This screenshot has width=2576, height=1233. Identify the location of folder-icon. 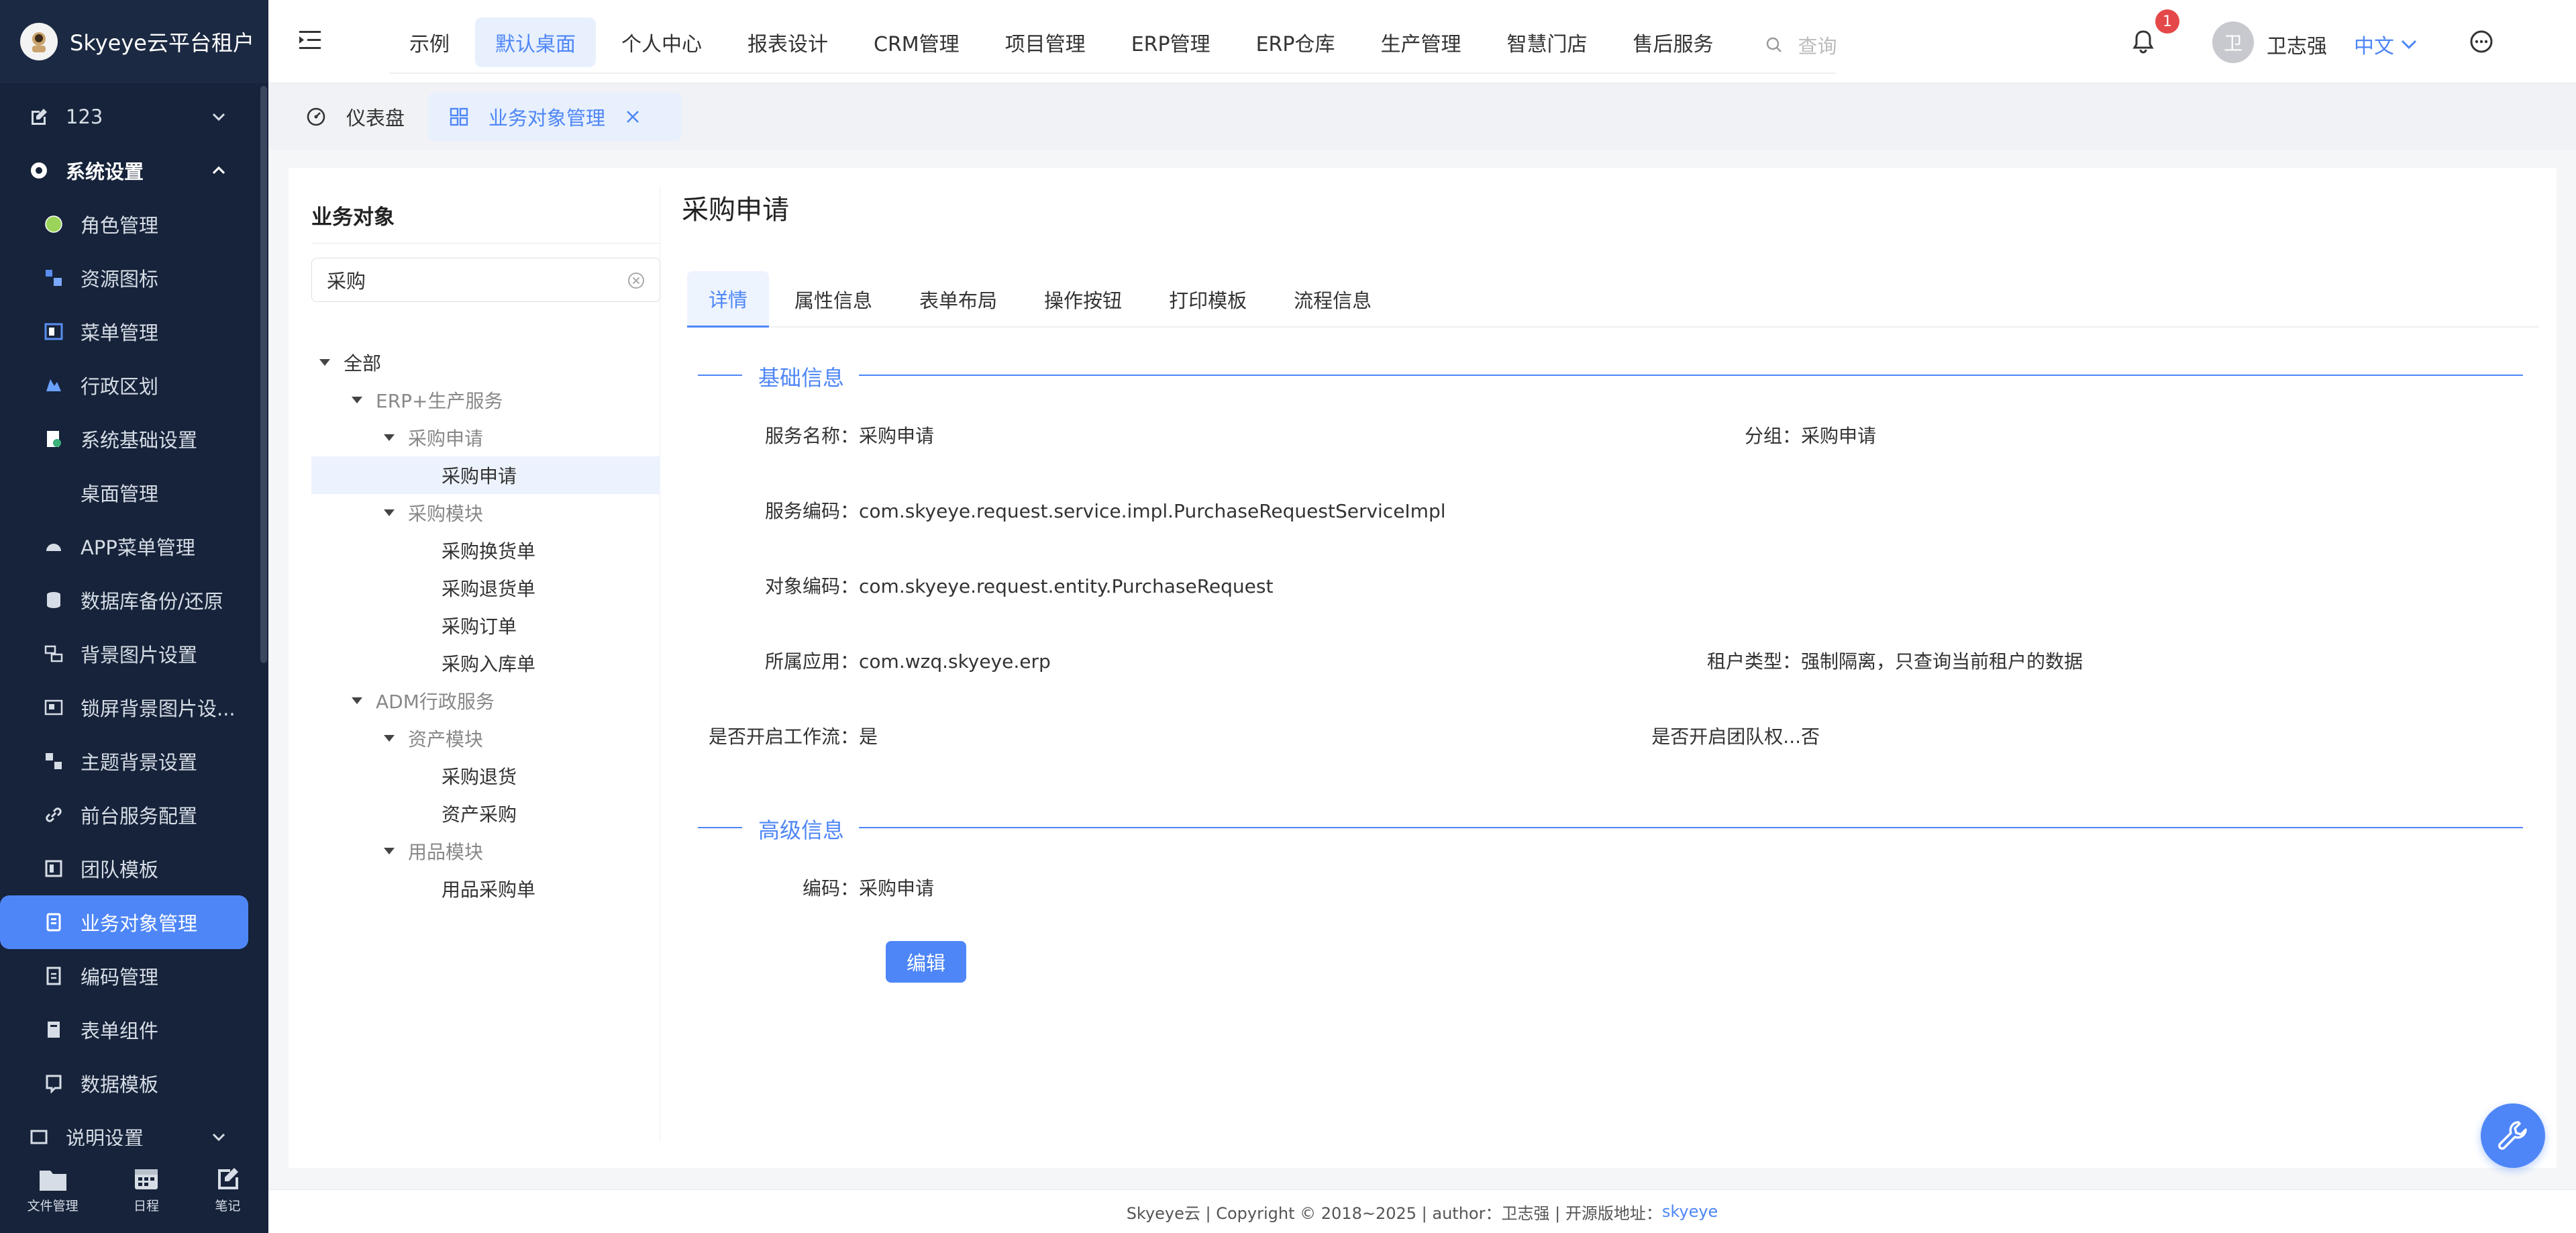
(52, 1180).